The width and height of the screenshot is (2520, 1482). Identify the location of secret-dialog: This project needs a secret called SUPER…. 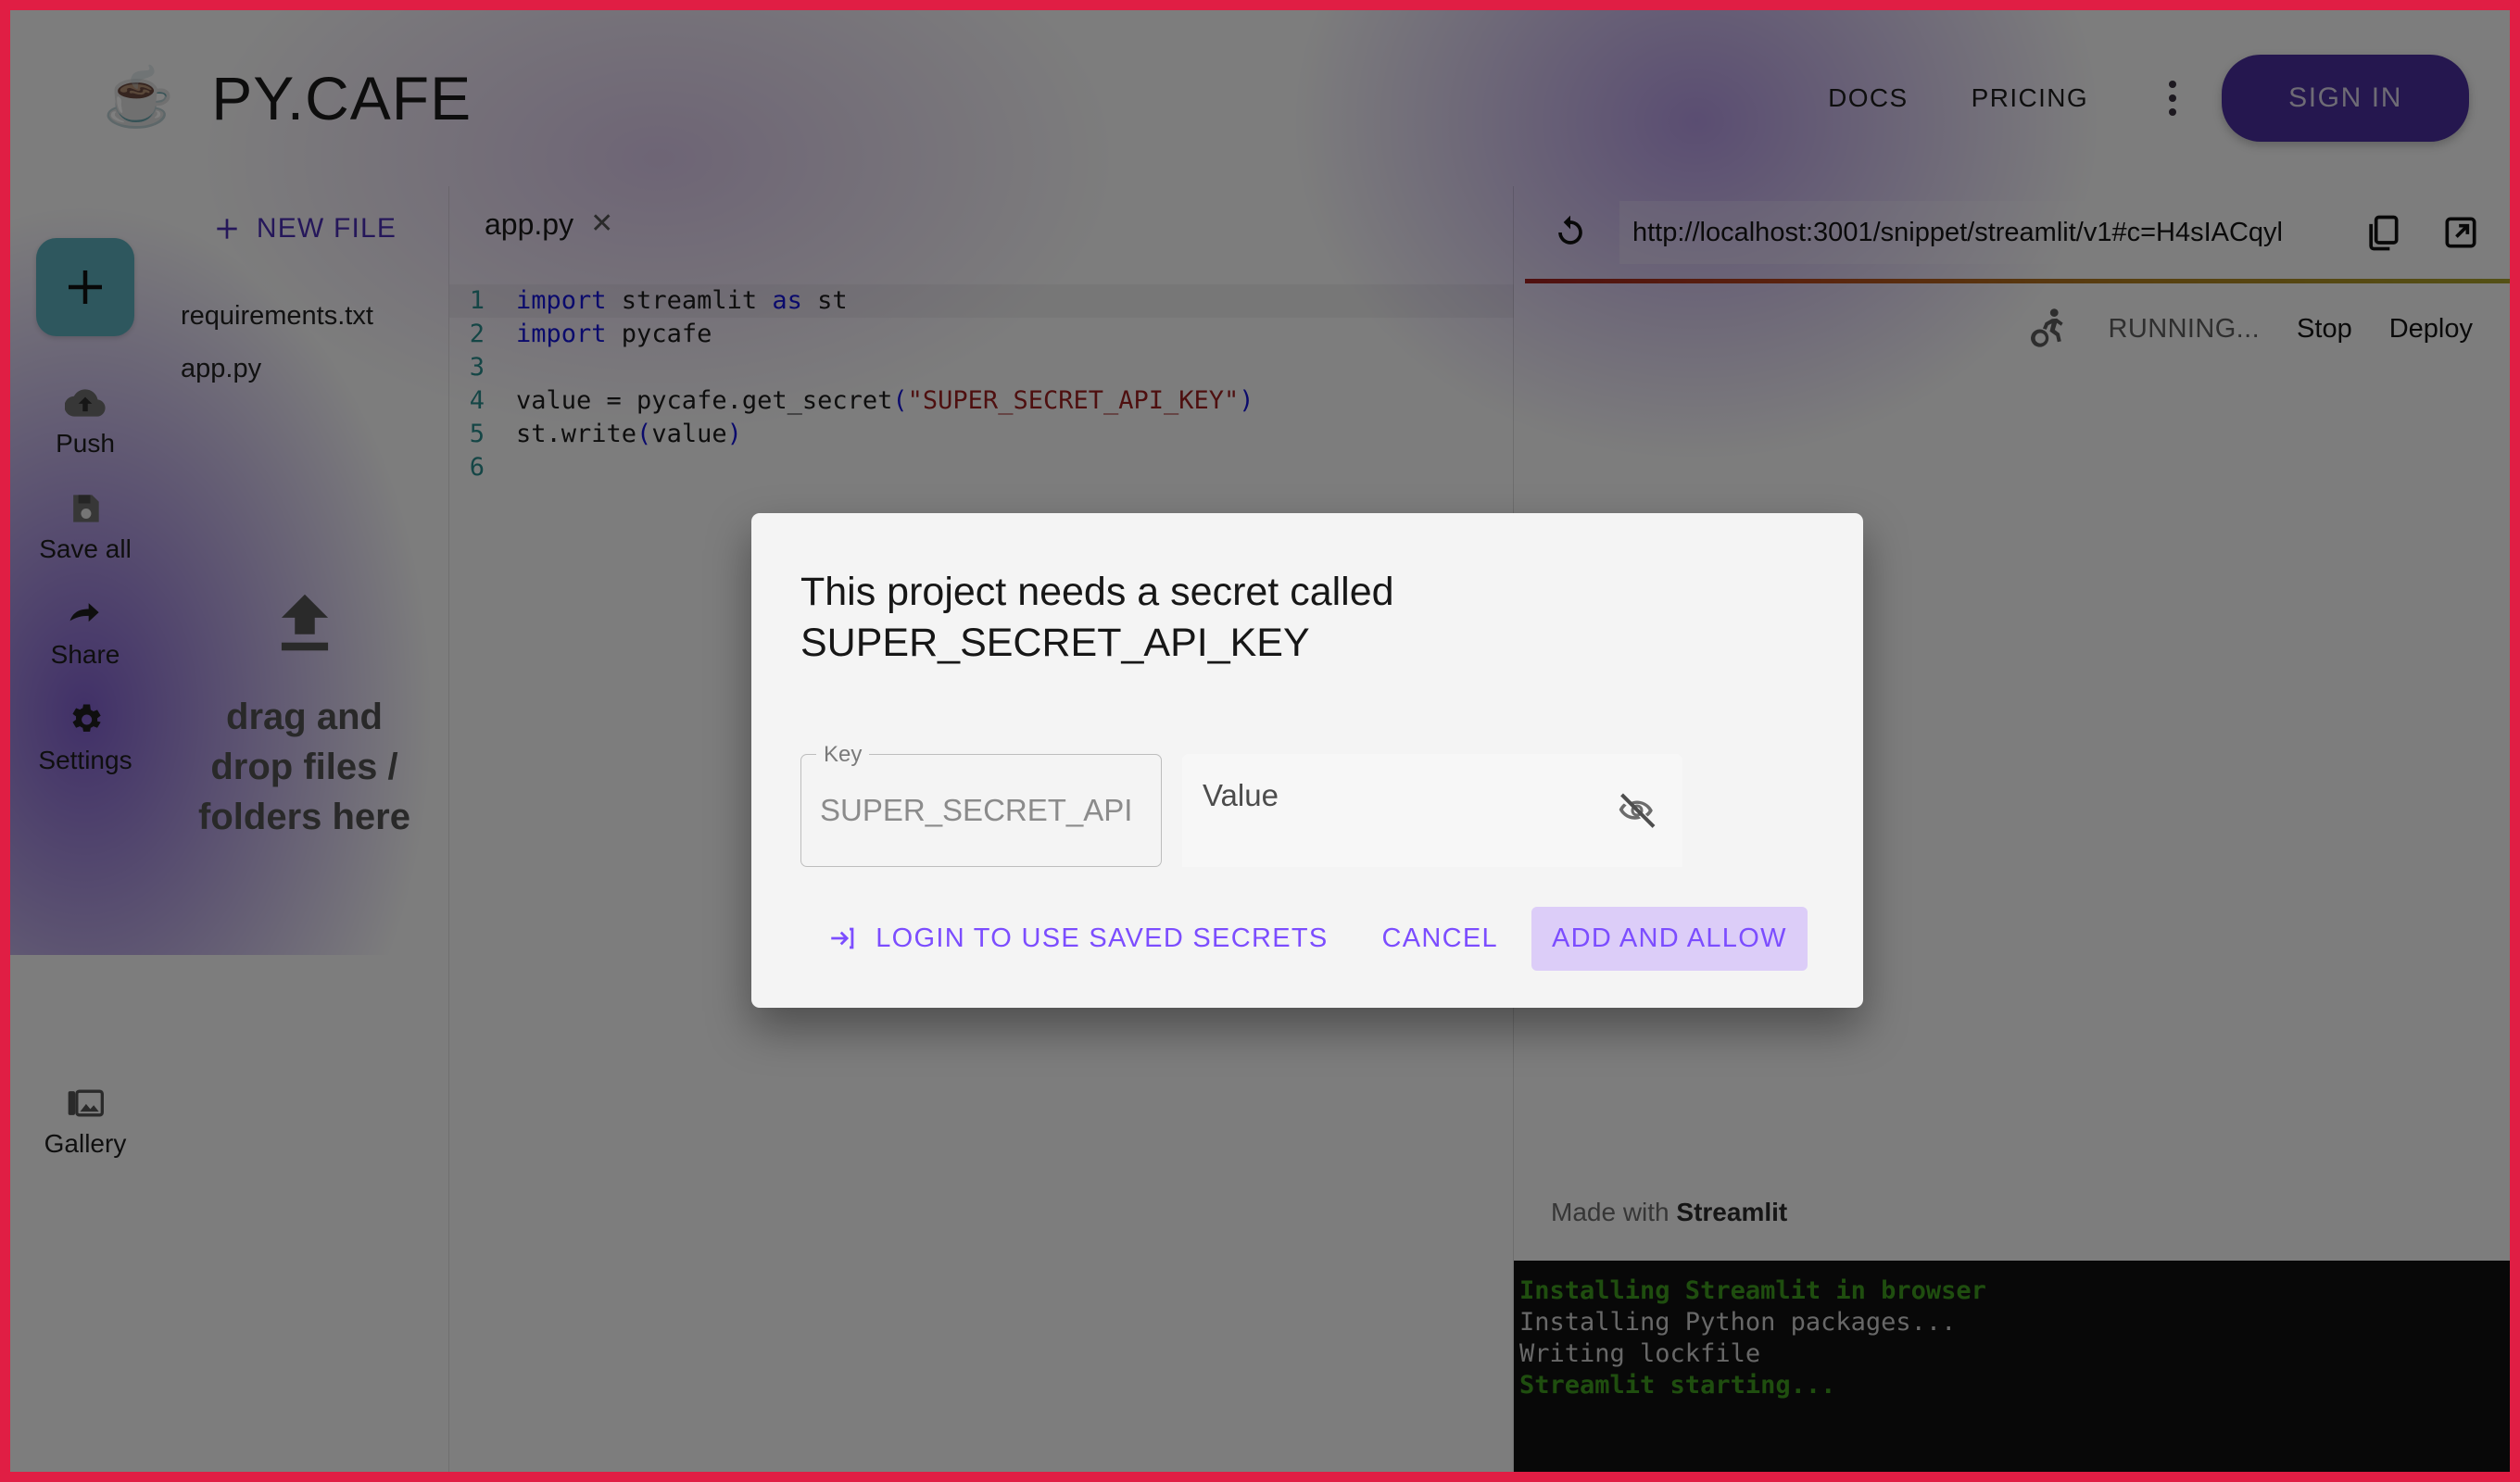
(1307, 761).